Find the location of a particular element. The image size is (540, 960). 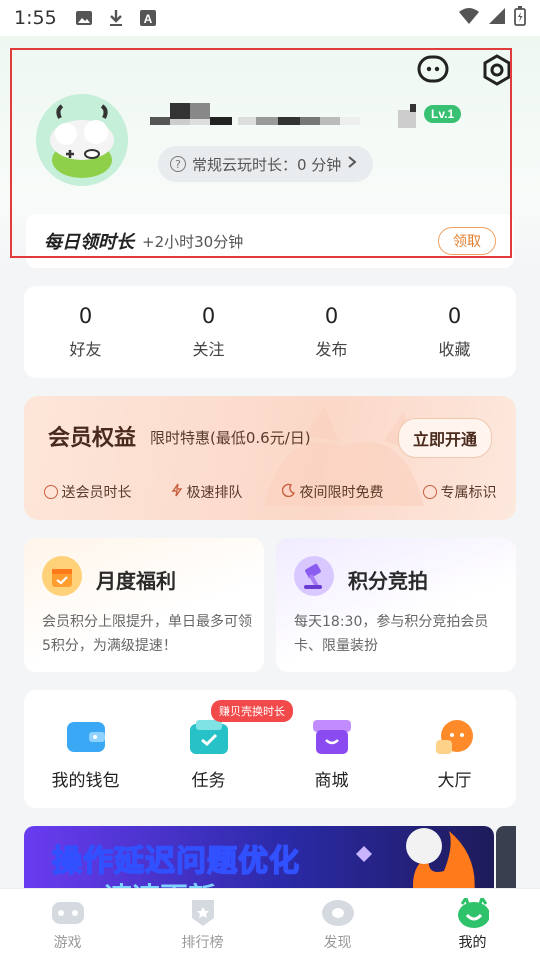

vip-title: 会员权益 is located at coordinates (92, 438).